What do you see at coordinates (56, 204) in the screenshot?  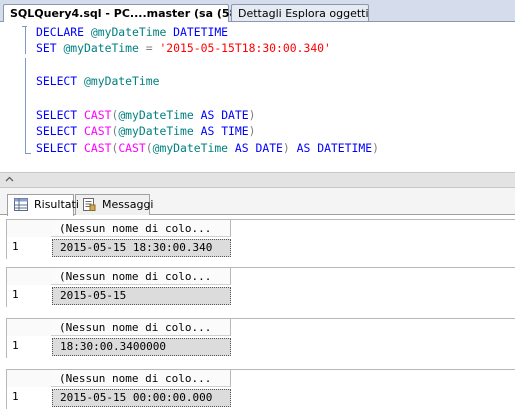 I see `tab-results-label: Risultati` at bounding box center [56, 204].